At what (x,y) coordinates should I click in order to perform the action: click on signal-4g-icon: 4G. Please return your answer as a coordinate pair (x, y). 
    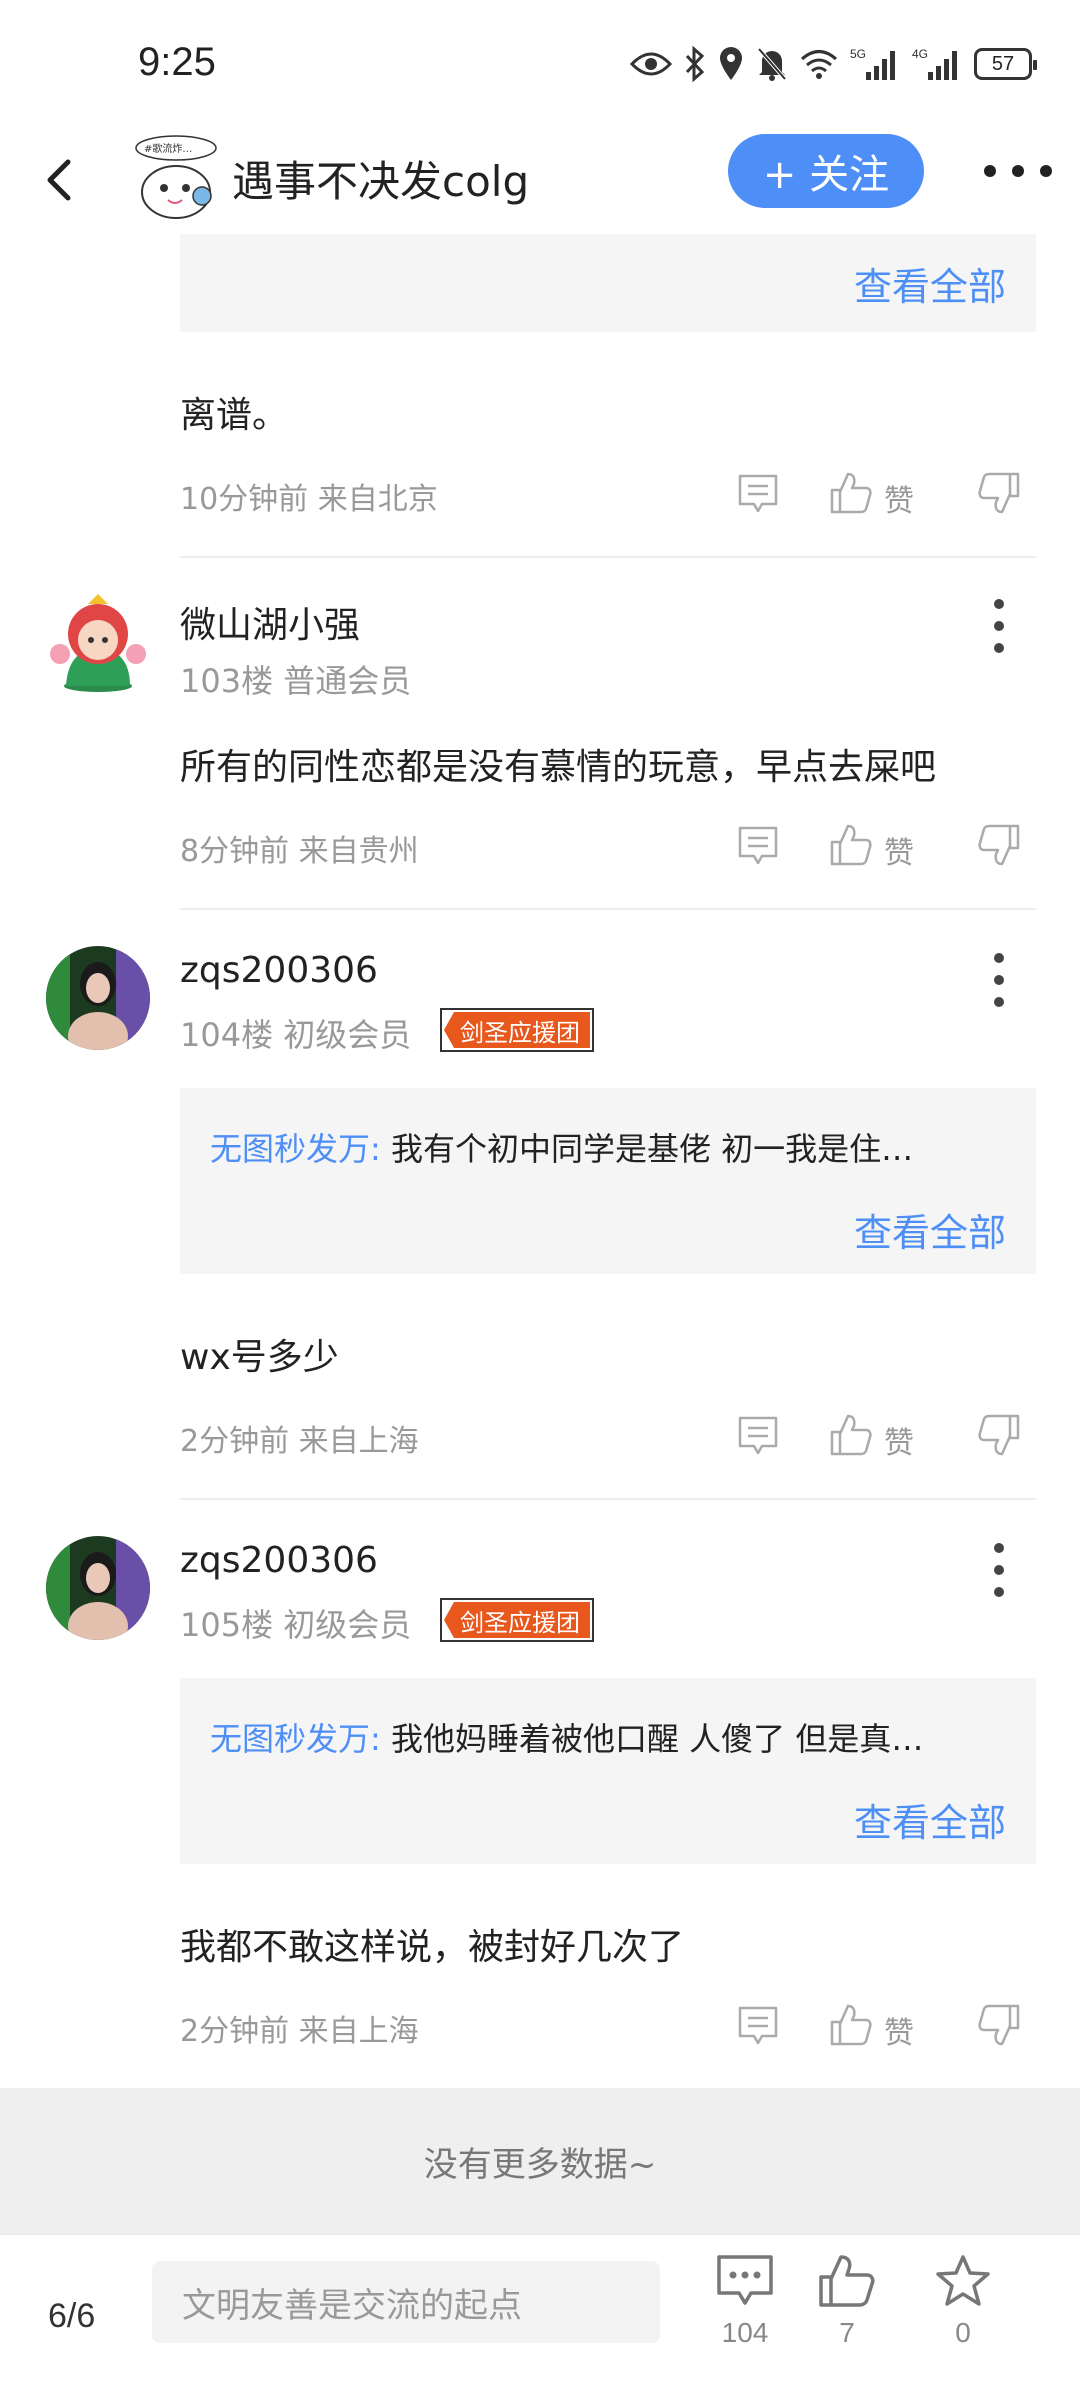
    Looking at the image, I should click on (934, 63).